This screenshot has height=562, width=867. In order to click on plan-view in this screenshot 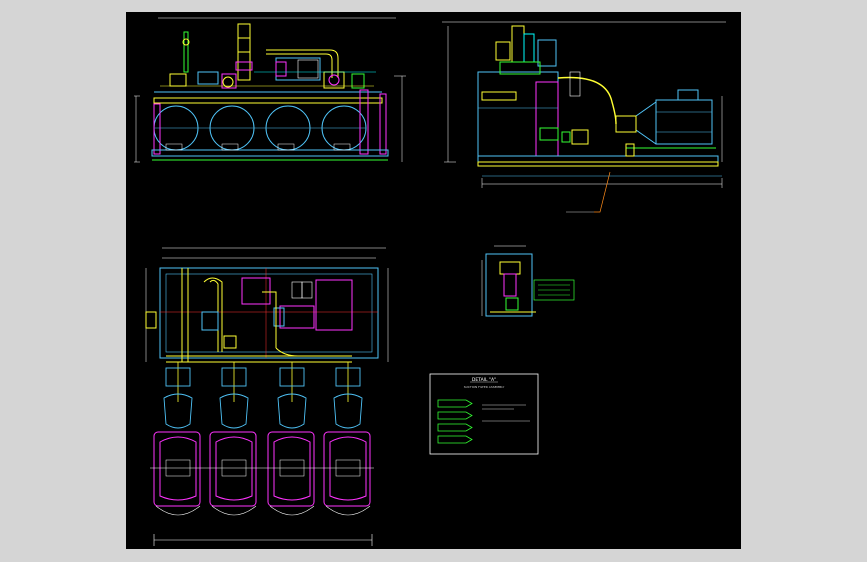, I will do `click(267, 396)`.